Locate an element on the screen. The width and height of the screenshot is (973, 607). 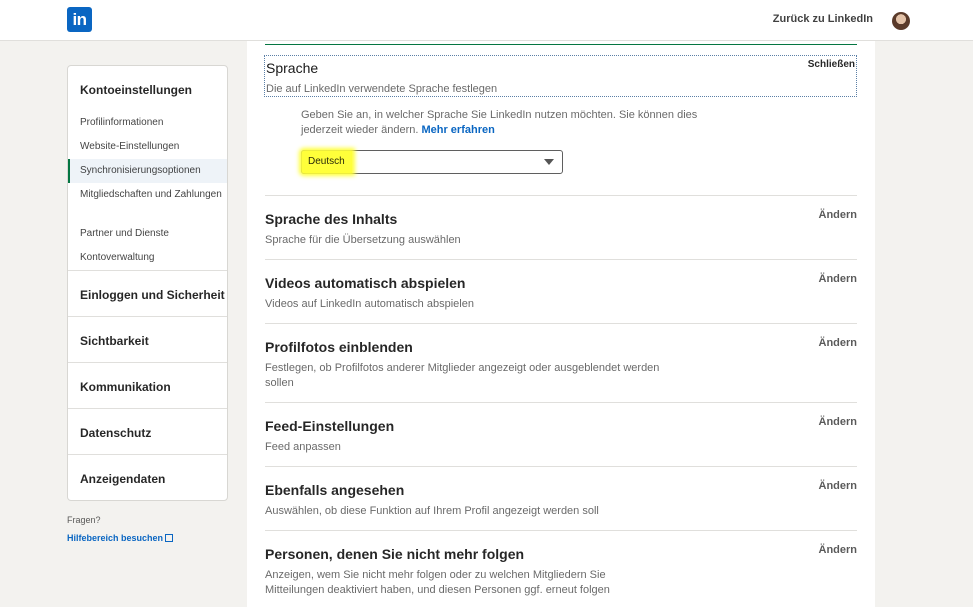
sidebar-item-login-security: Einloggen und Sicherheit is located at coordinates (152, 295).